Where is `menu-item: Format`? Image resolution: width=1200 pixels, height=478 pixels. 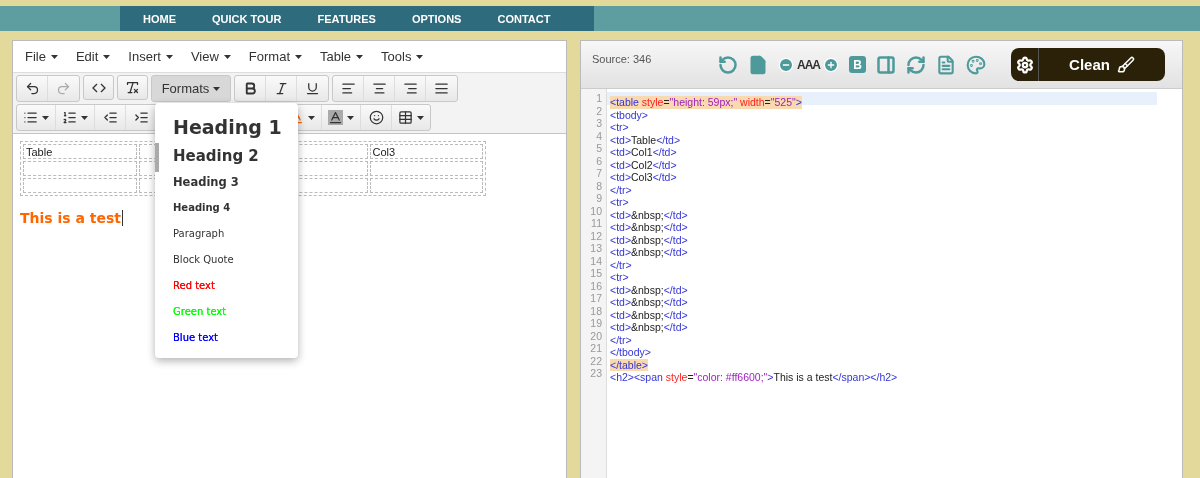 menu-item: Format is located at coordinates (275, 56).